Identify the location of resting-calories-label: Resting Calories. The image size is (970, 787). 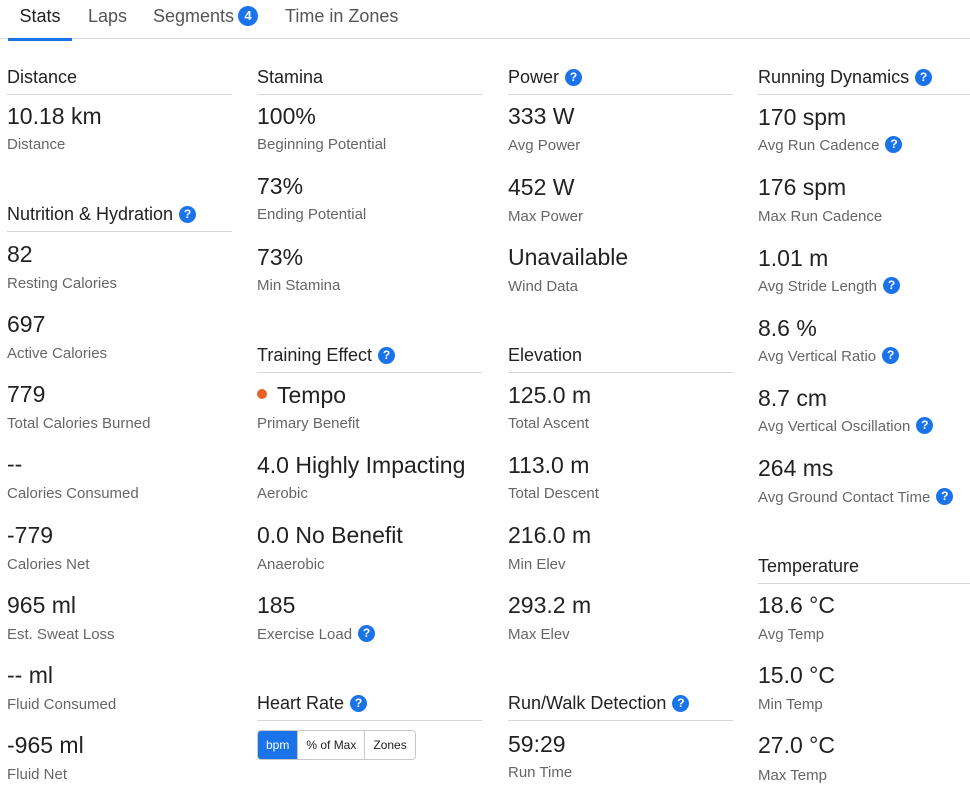
(62, 283).